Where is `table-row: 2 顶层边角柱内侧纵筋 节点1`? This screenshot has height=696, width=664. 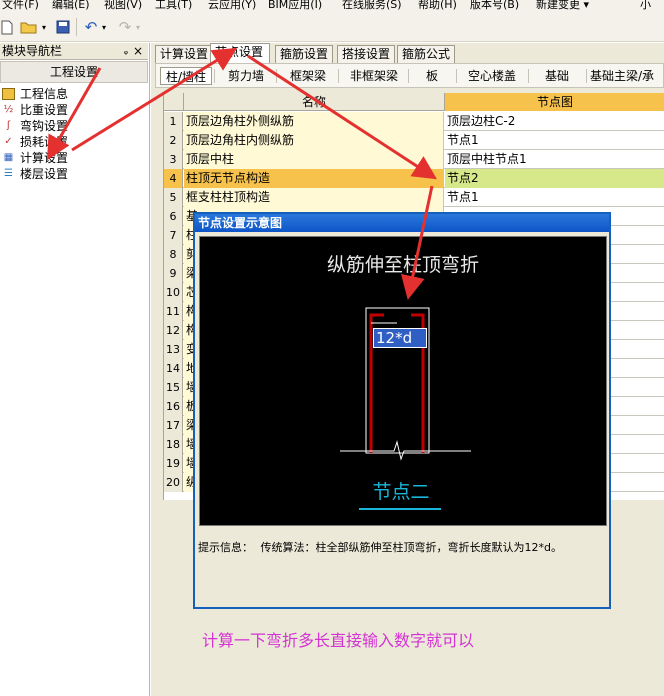
table-row: 2 顶层边角柱内侧纵筋 节点1 is located at coordinates (414, 140).